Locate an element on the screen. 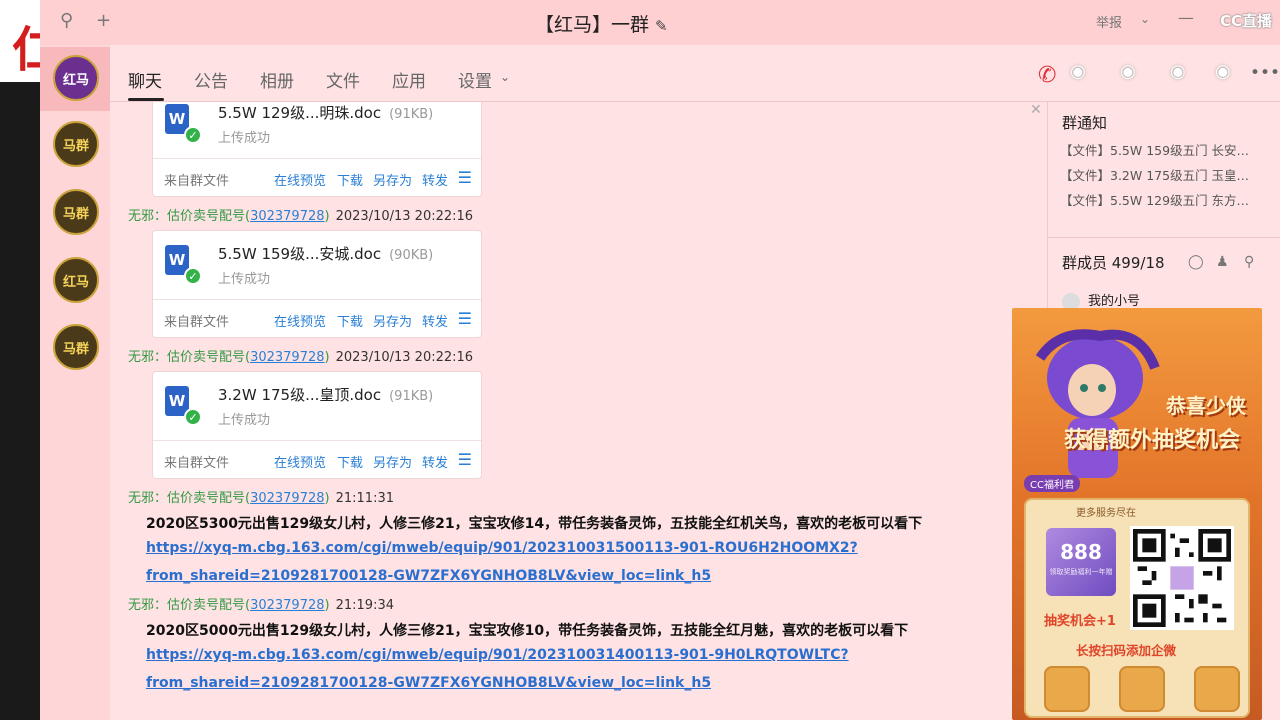 The image size is (1280, 720). minimize-icon: — is located at coordinates (1186, 17).